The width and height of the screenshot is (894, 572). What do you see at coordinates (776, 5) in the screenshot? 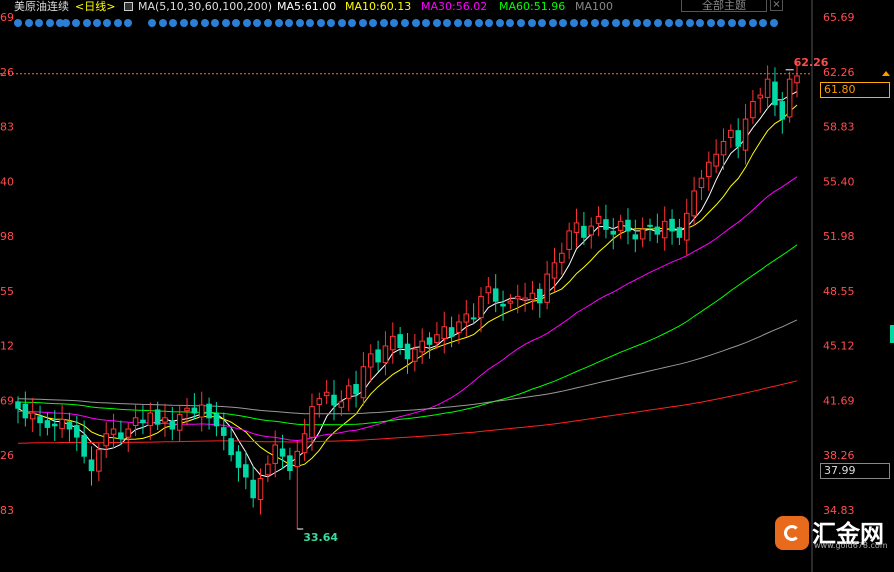
I see `theme-close-icon: ×` at bounding box center [776, 5].